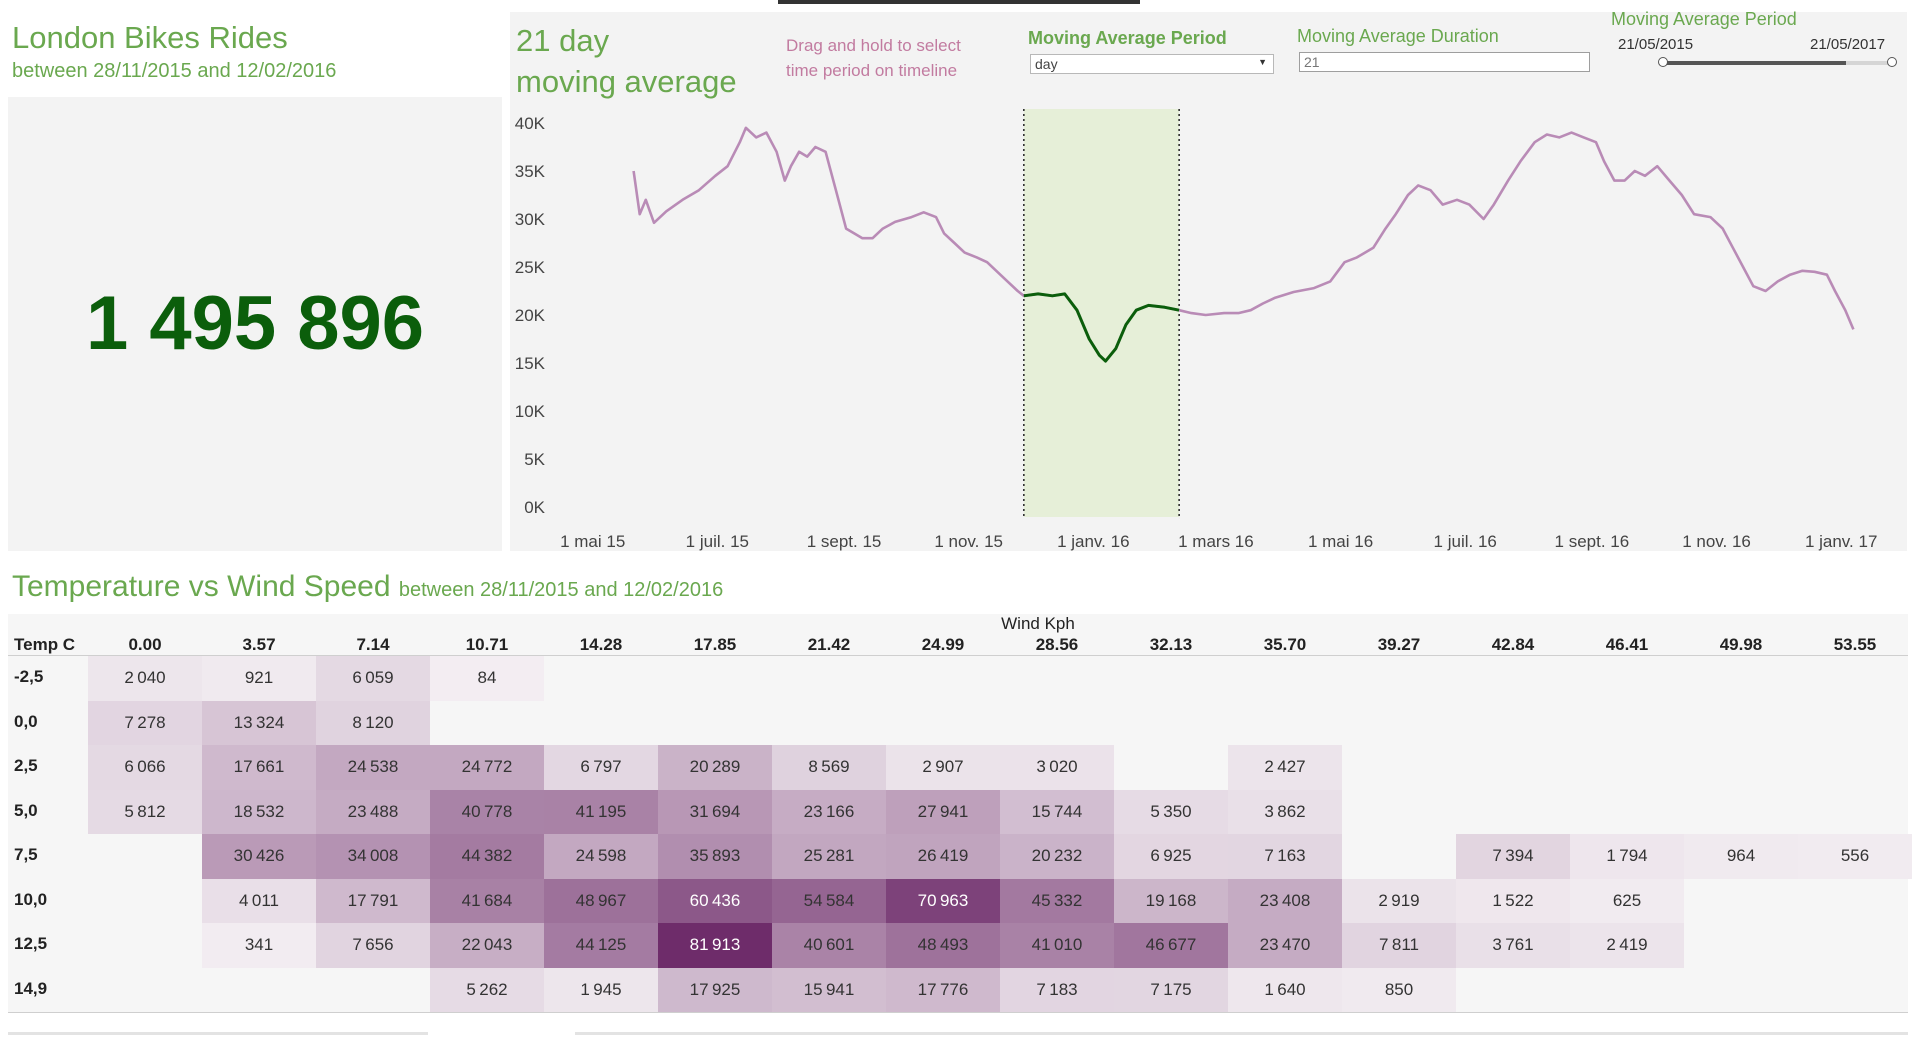 The image size is (1915, 1039). Describe the element at coordinates (715, 989) in the screenshot. I see `heatmap-cell: 17 925` at that location.